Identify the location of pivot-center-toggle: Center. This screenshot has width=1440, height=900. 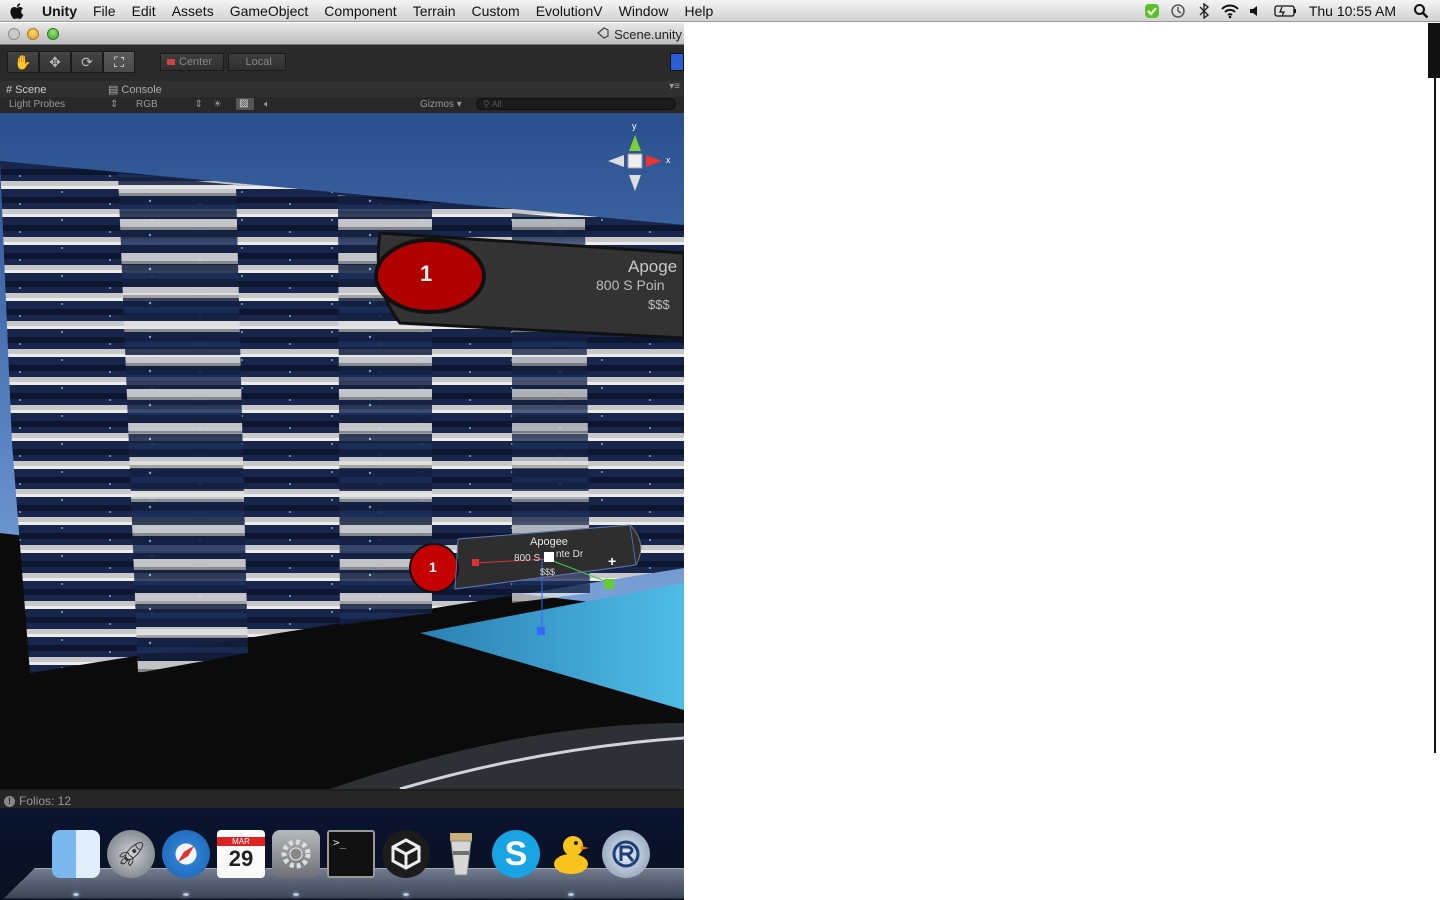
(192, 62).